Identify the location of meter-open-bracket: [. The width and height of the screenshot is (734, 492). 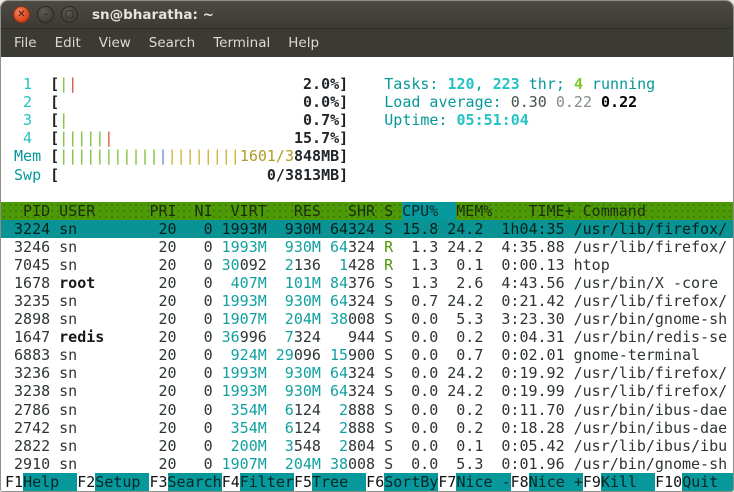
(55, 174).